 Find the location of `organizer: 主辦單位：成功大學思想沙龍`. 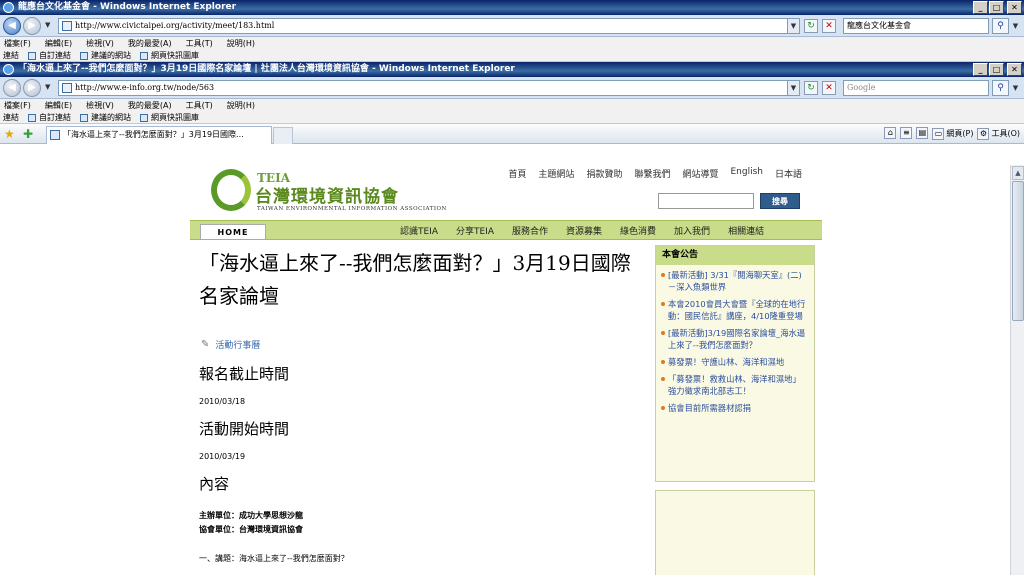

organizer: 主辦單位：成功大學思想沙龍 is located at coordinates (251, 515).